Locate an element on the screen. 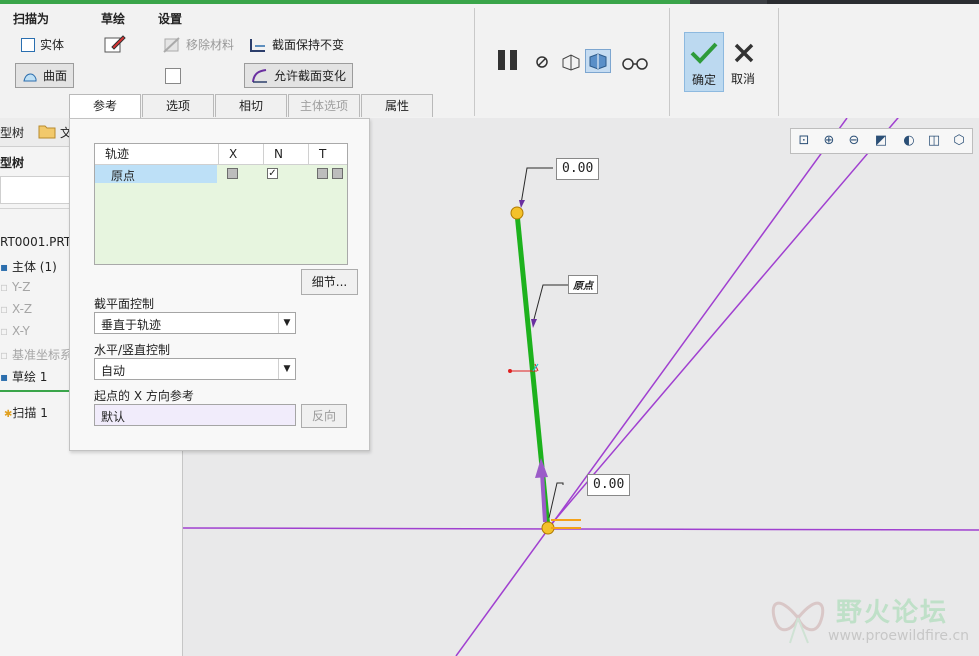 The height and width of the screenshot is (656, 979). dim-leader-top is located at coordinates (536, 186).